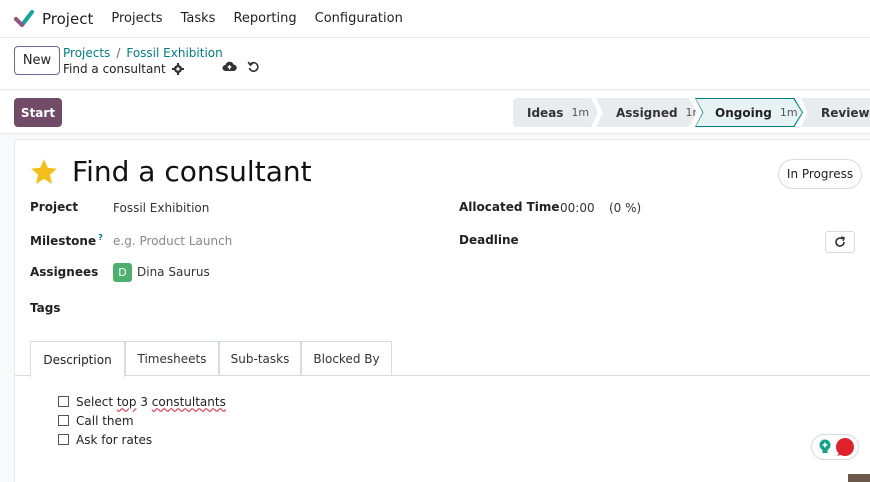 The height and width of the screenshot is (482, 870). Describe the element at coordinates (177, 69) in the screenshot. I see `gear-icon` at that location.